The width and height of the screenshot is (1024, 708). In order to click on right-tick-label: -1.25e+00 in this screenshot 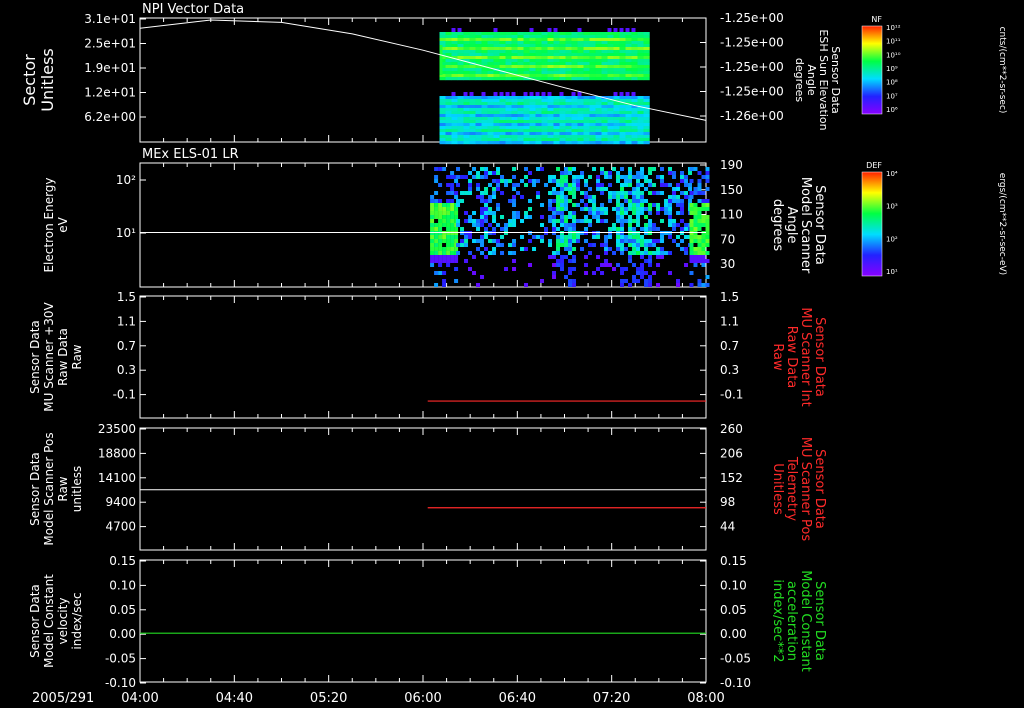, I will do `click(752, 92)`.